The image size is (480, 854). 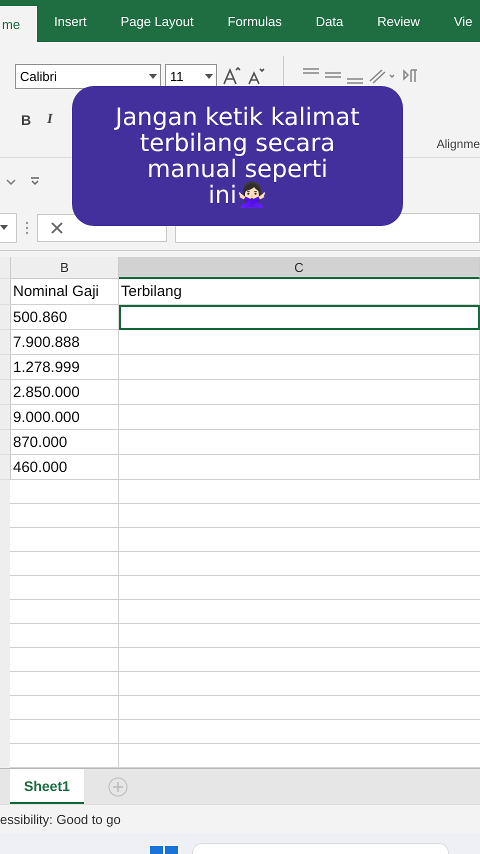 I want to click on customize-toolbar-icon, so click(x=35, y=181).